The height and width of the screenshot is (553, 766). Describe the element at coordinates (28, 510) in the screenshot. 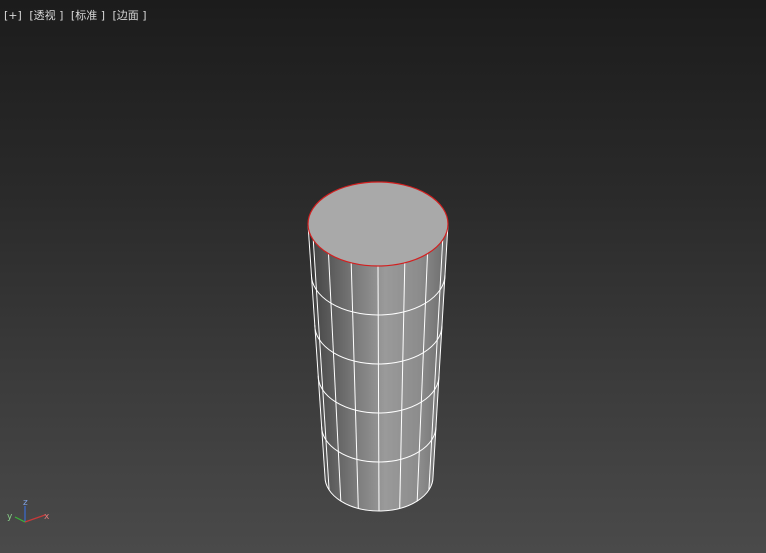

I see `axis-gizmo: z x y` at that location.